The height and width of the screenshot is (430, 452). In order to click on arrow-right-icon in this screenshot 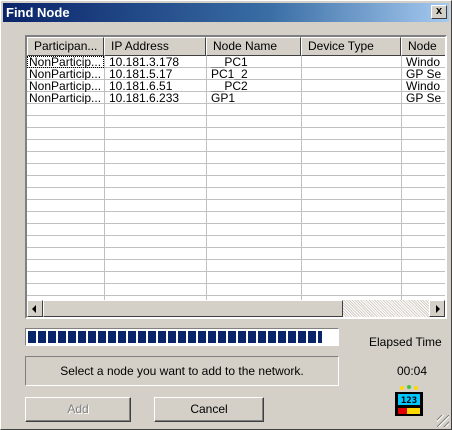, I will do `click(438, 309)`.